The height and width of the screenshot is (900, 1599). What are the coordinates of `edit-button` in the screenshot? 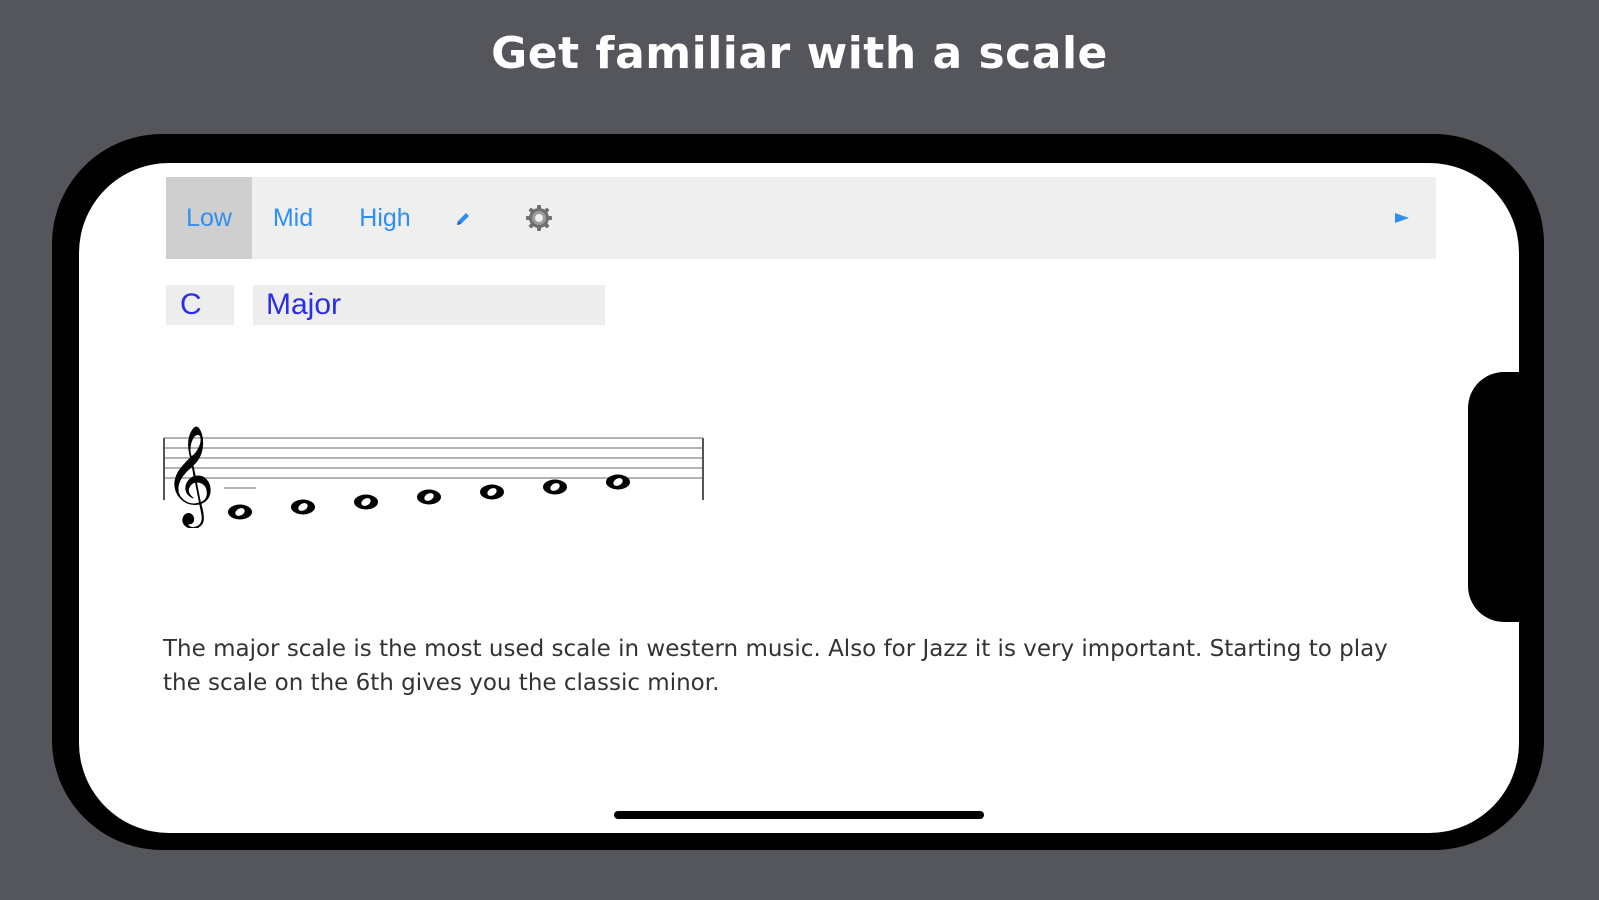 It's located at (463, 218).